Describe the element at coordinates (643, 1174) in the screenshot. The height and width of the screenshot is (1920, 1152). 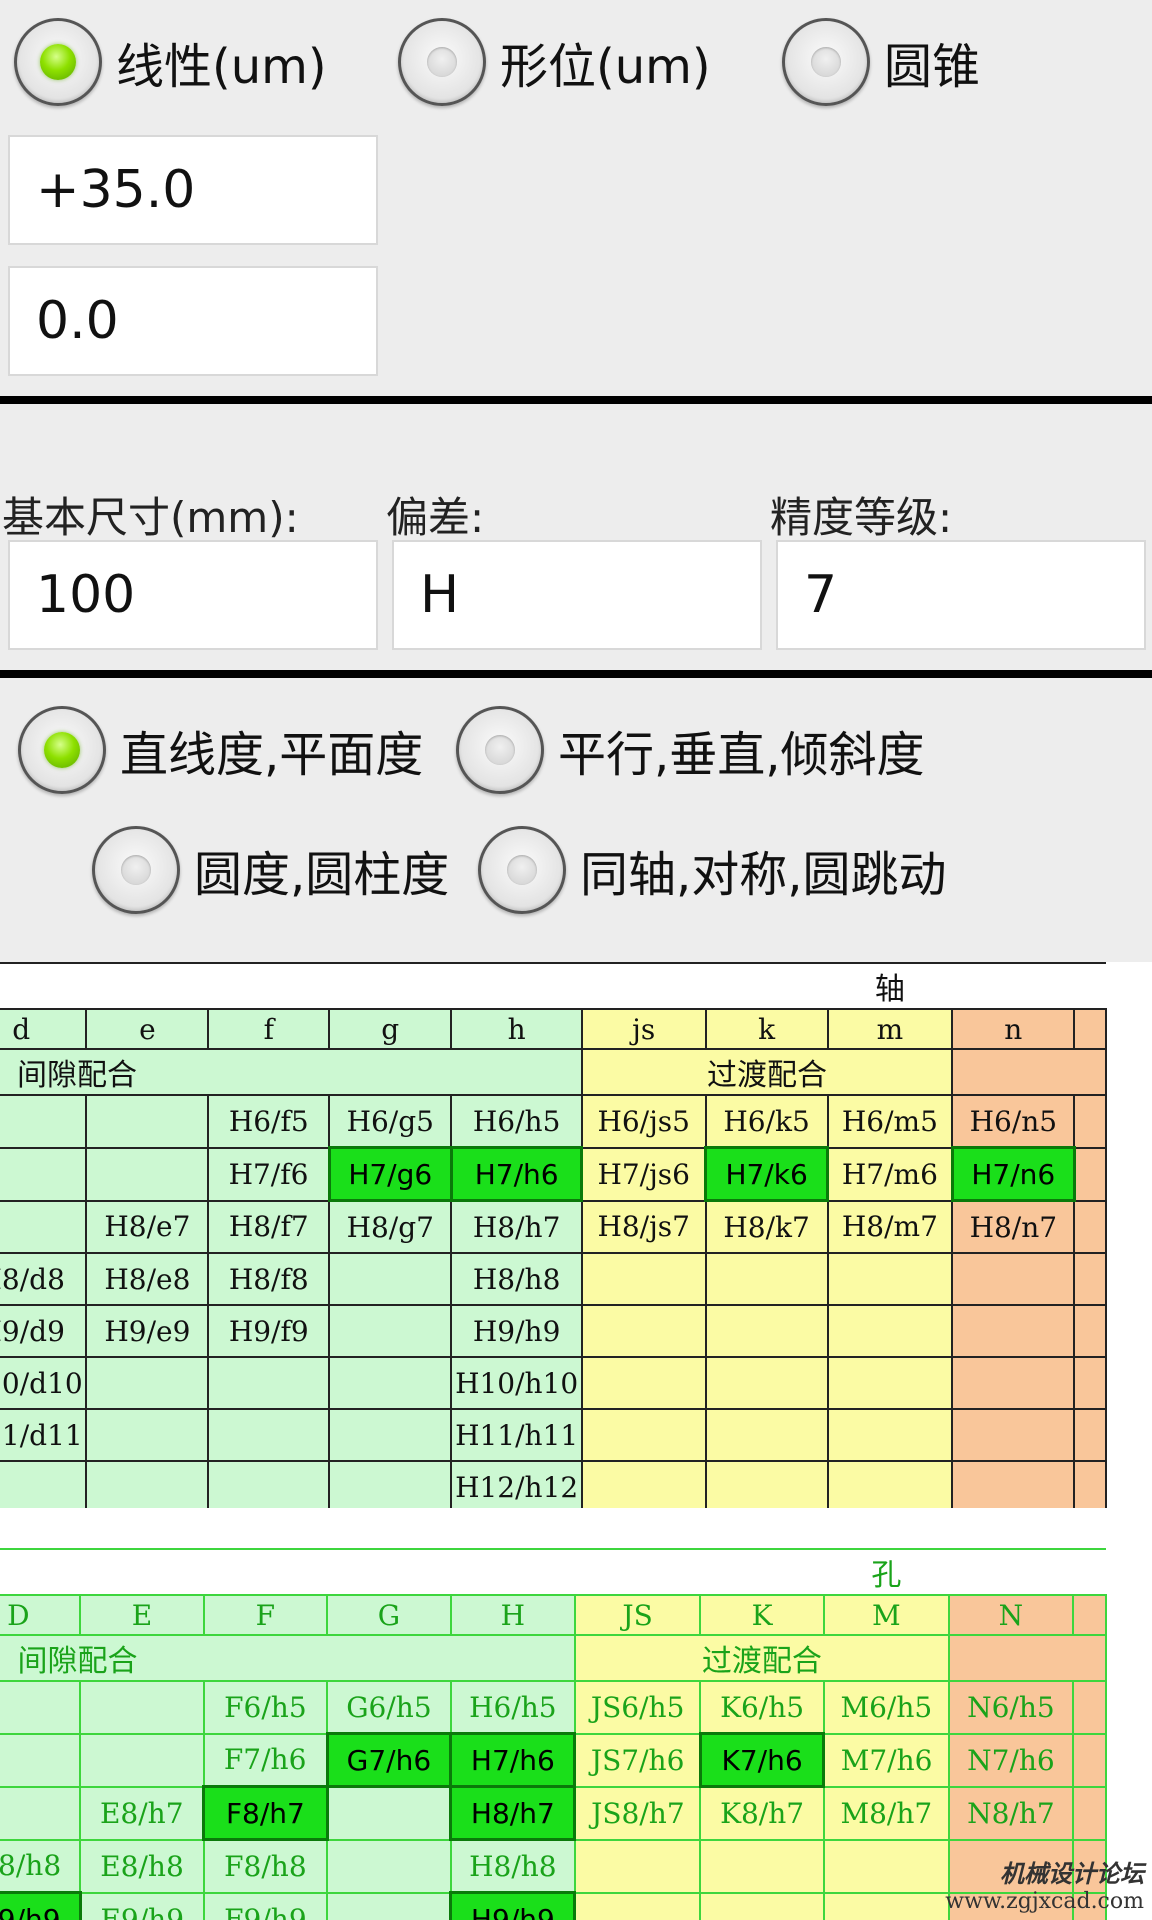
I see `fit-cell: H7/js6` at that location.